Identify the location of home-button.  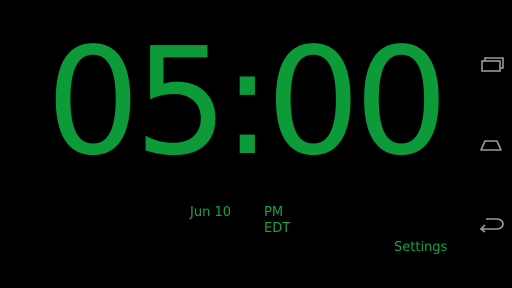
(491, 144).